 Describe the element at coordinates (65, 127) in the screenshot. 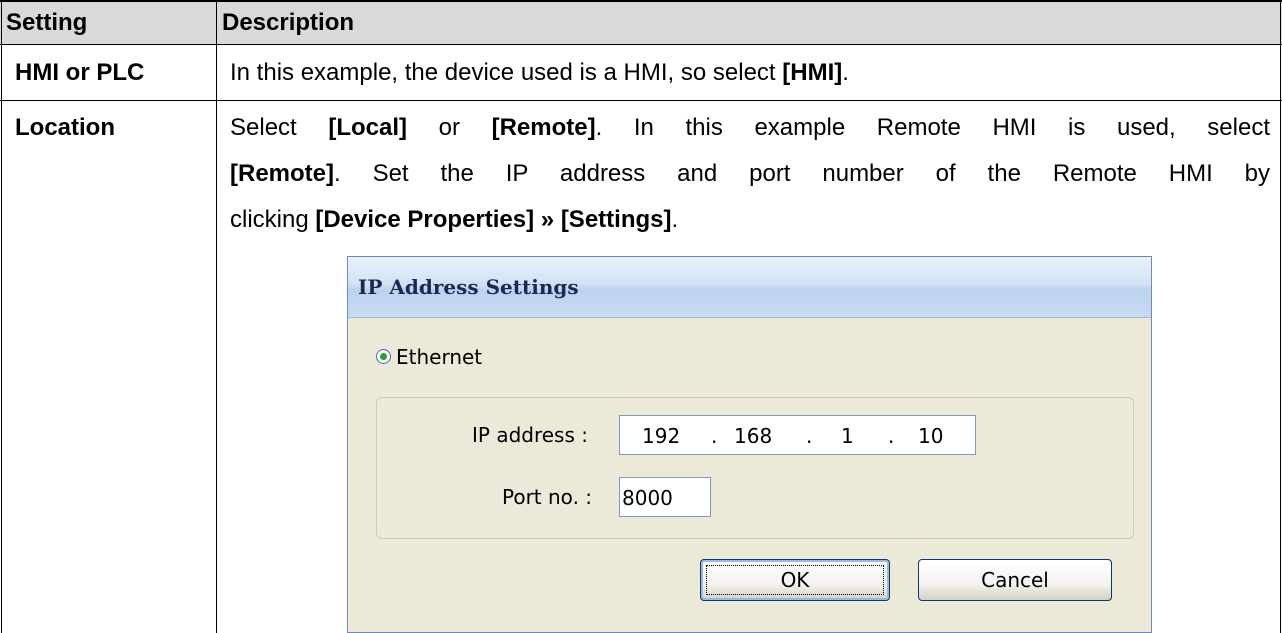

I see `row-setting-location: Location` at that location.